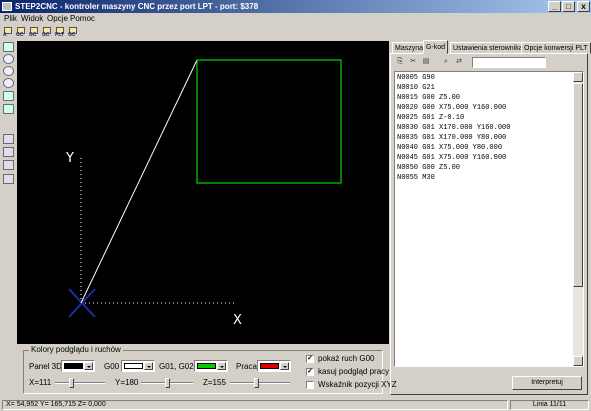 This screenshot has width=591, height=411. I want to click on open-plt-button: PLT, so click(60, 32).